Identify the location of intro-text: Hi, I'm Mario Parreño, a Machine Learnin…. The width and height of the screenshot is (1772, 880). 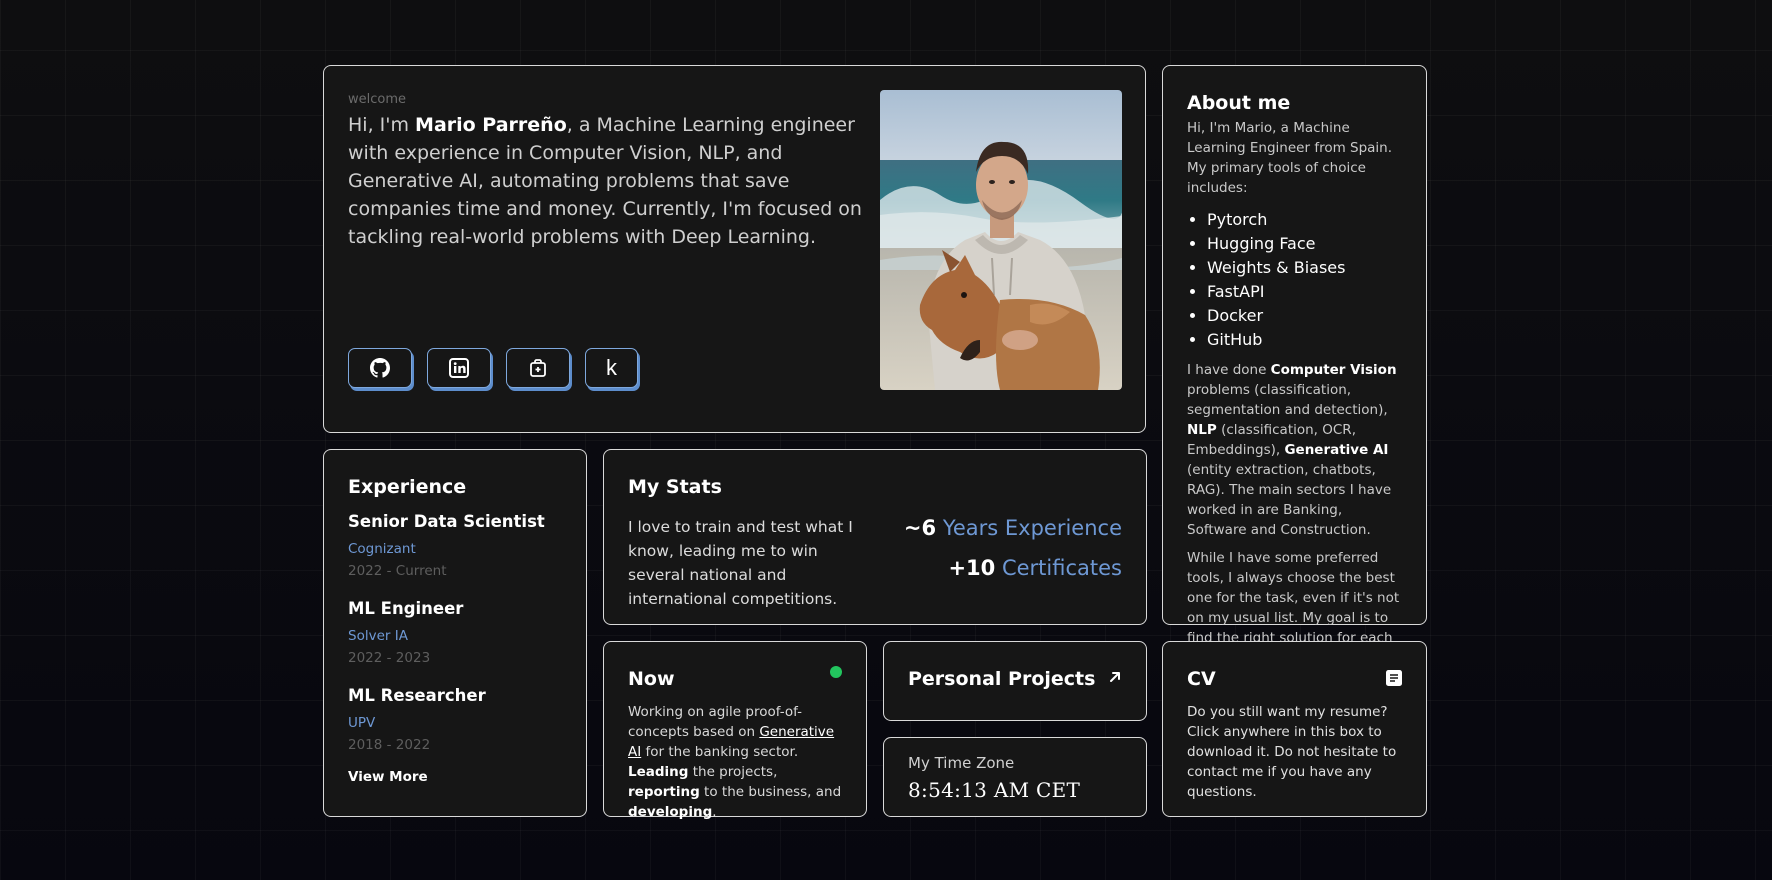
(608, 181).